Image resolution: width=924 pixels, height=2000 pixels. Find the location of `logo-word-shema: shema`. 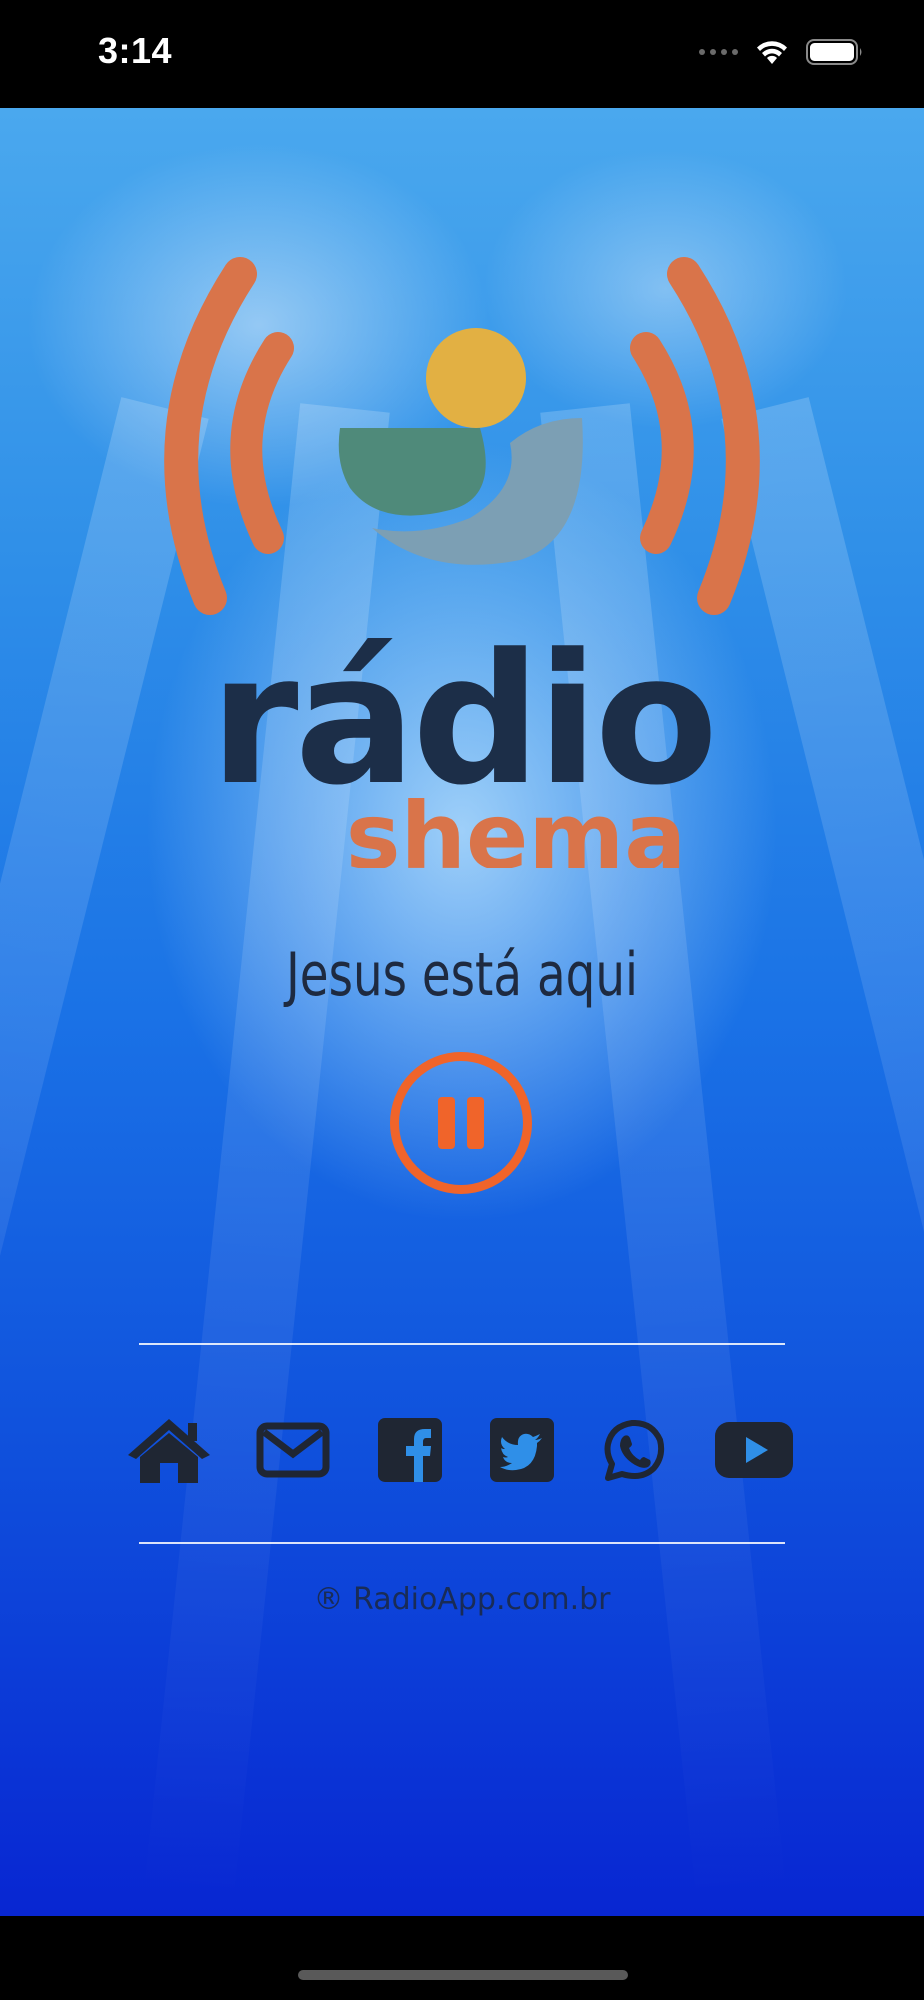

logo-word-shema: shema is located at coordinates (516, 825).